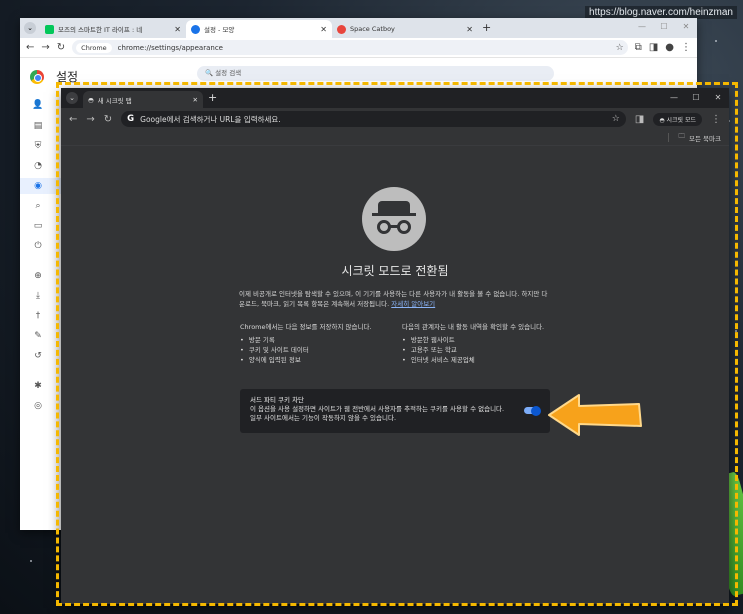 The width and height of the screenshot is (743, 614). What do you see at coordinates (38, 226) in the screenshot?
I see `default-browser-icon: ▭` at bounding box center [38, 226].